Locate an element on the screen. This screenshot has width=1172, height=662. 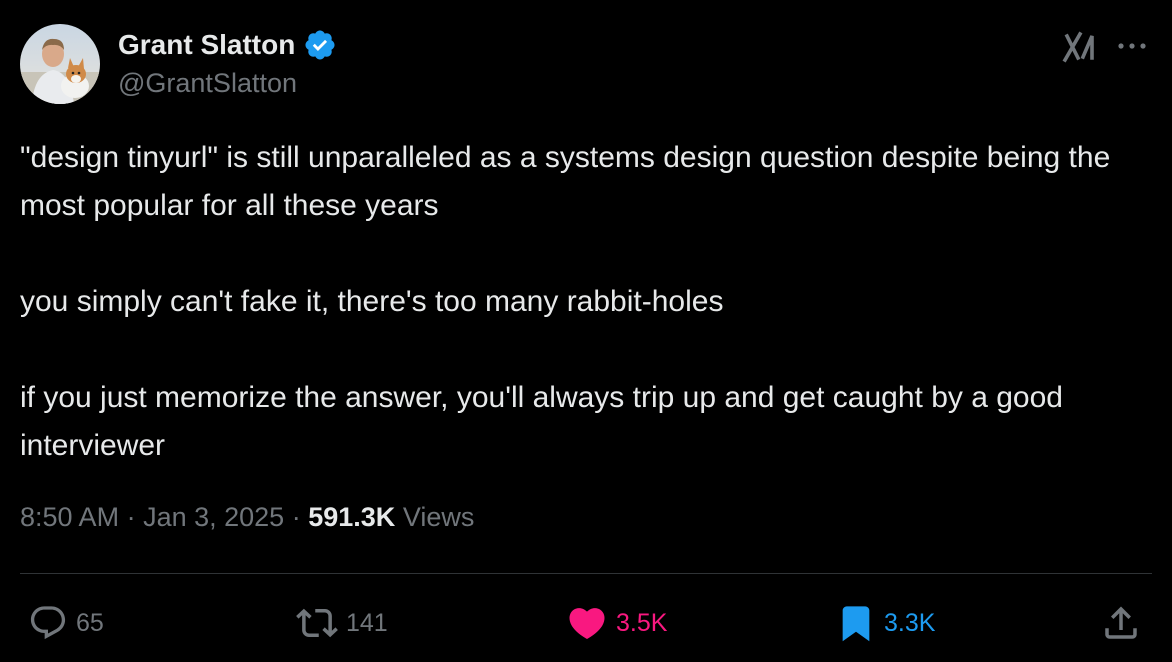
share-icon is located at coordinates (1121, 622).